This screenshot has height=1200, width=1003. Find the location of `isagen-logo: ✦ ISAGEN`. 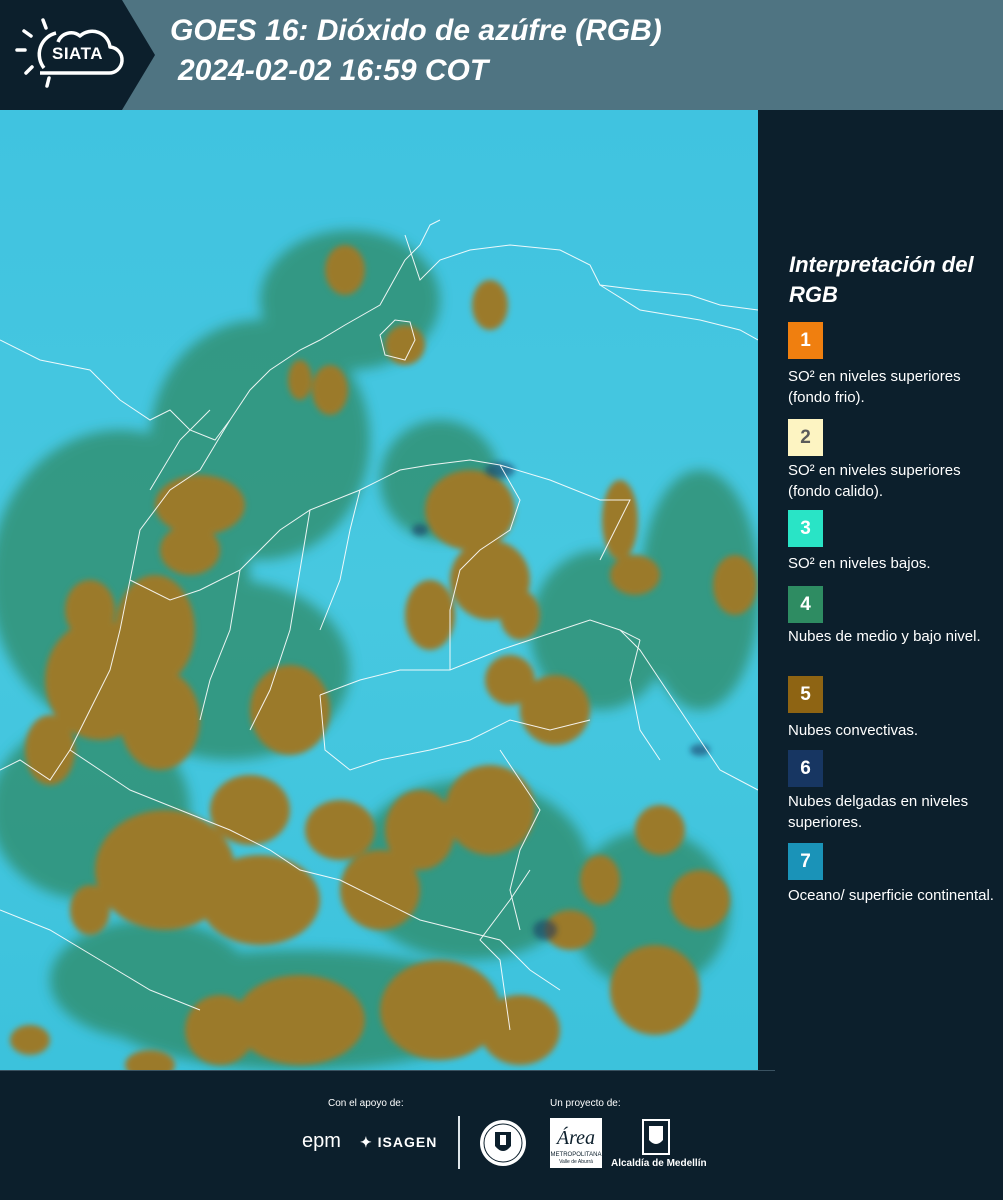

isagen-logo: ✦ ISAGEN is located at coordinates (398, 1142).